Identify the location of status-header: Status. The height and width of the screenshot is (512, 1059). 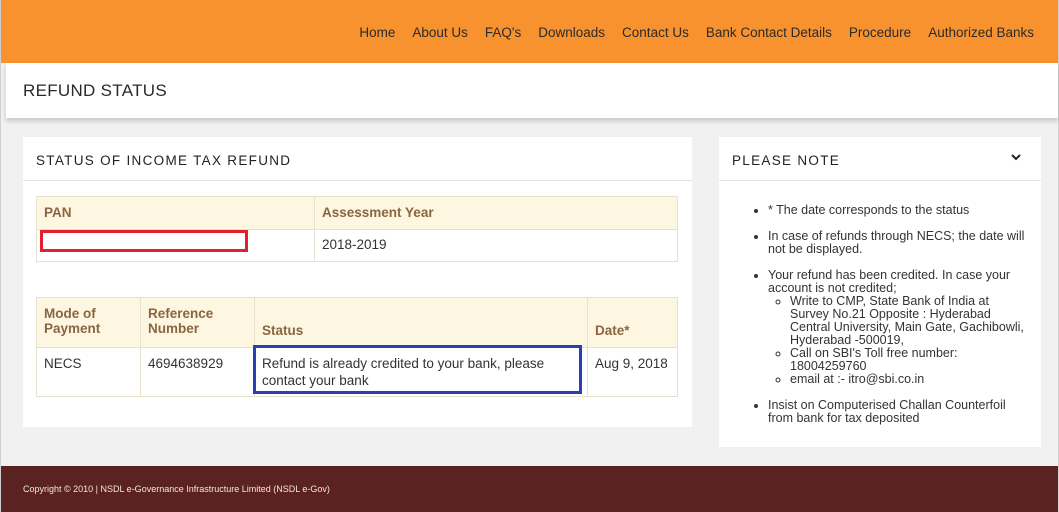
(421, 322).